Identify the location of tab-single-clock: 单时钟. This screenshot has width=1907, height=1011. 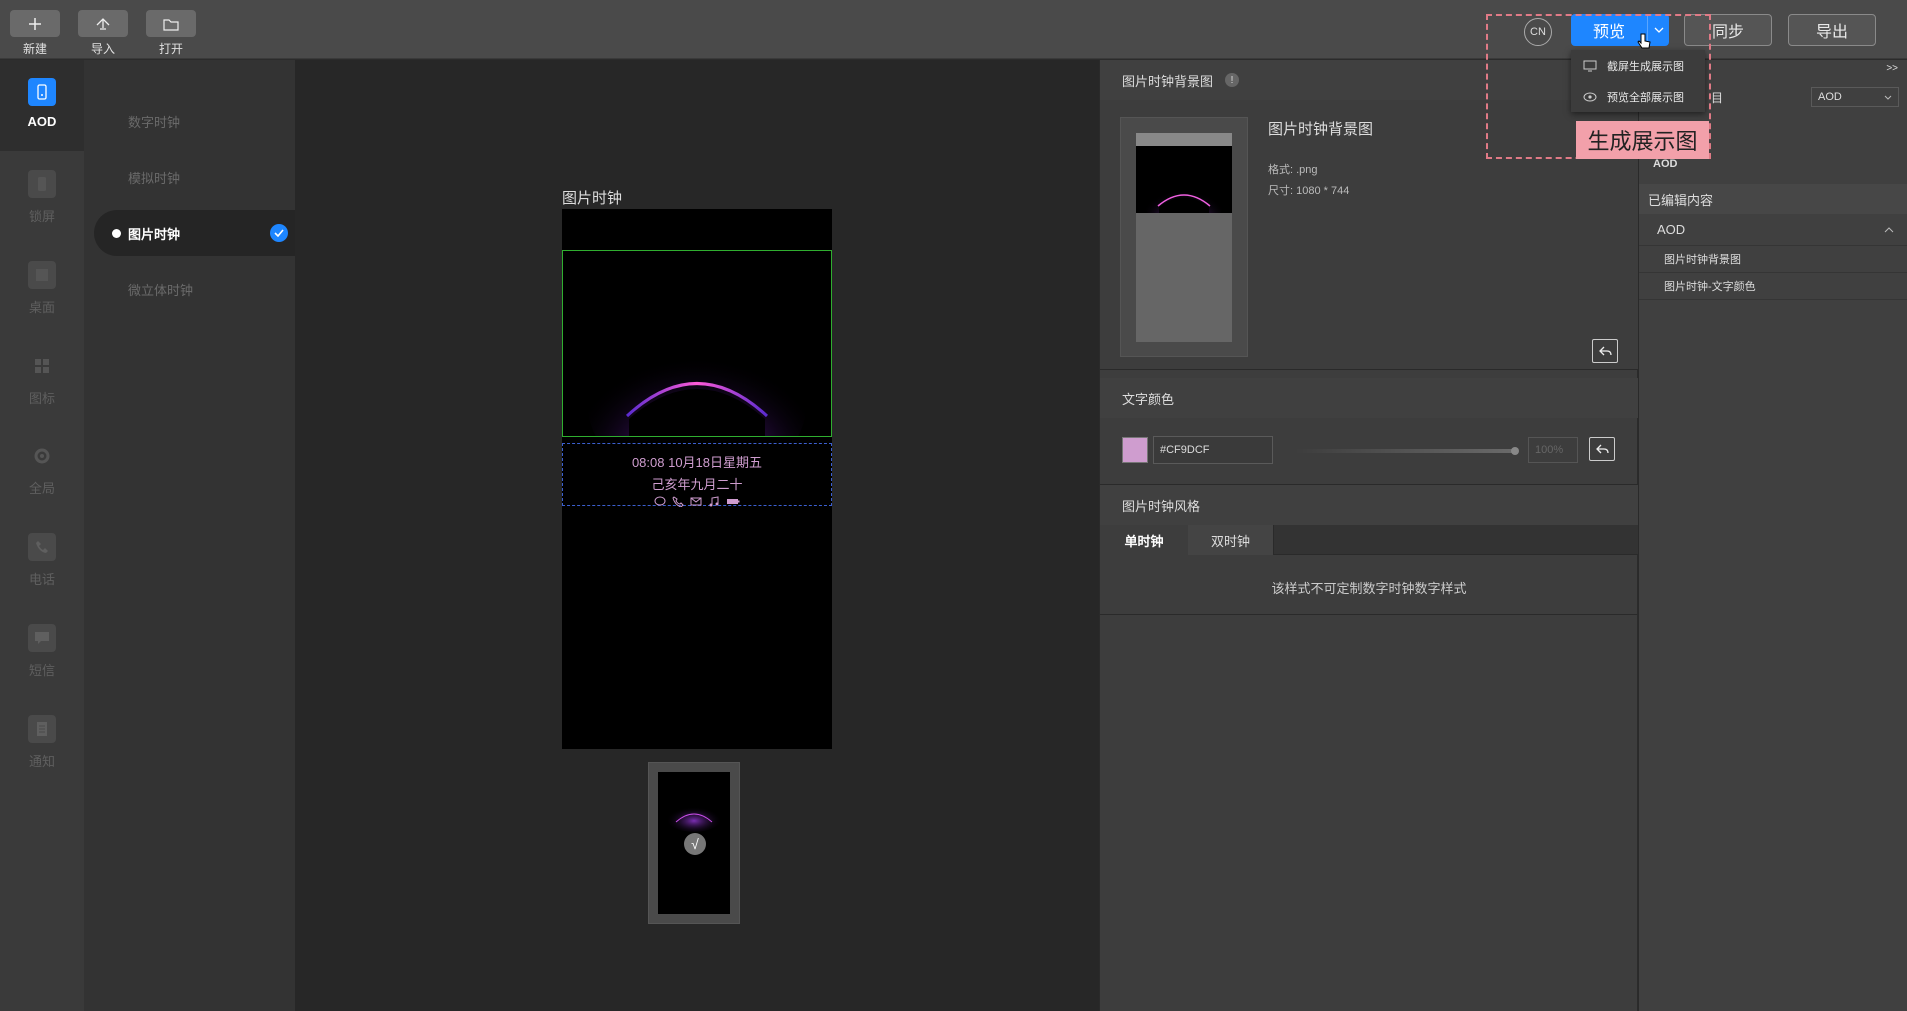
(1144, 540).